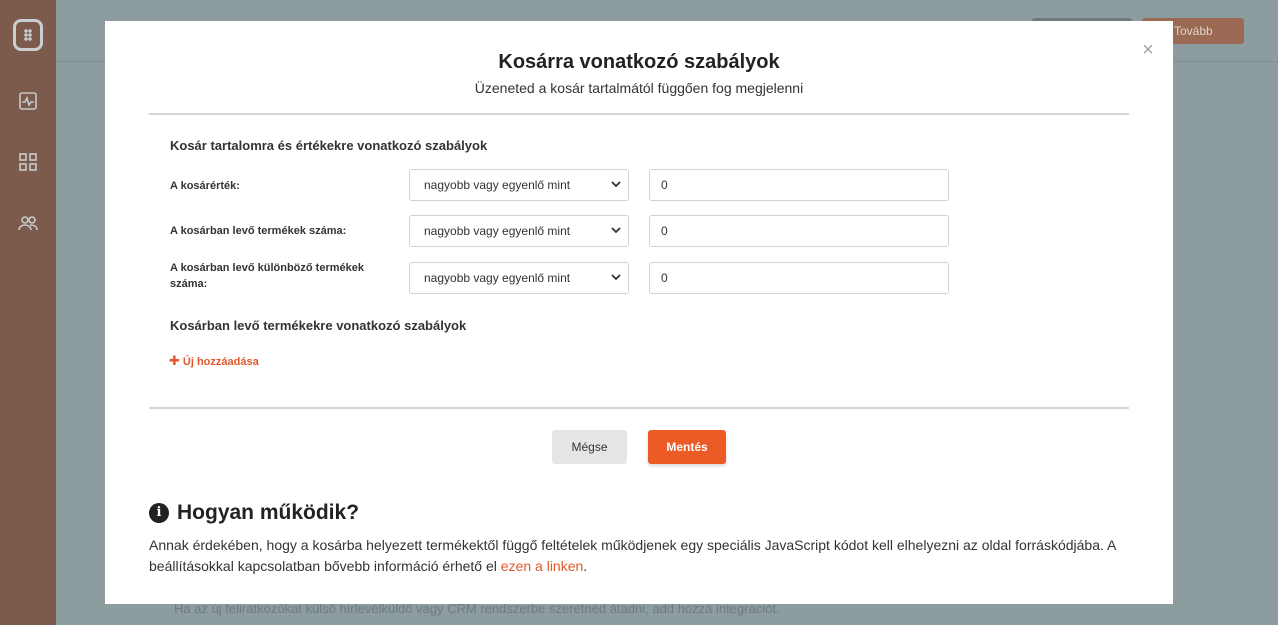 The height and width of the screenshot is (625, 1278). I want to click on plus-icon: ✚, so click(174, 360).